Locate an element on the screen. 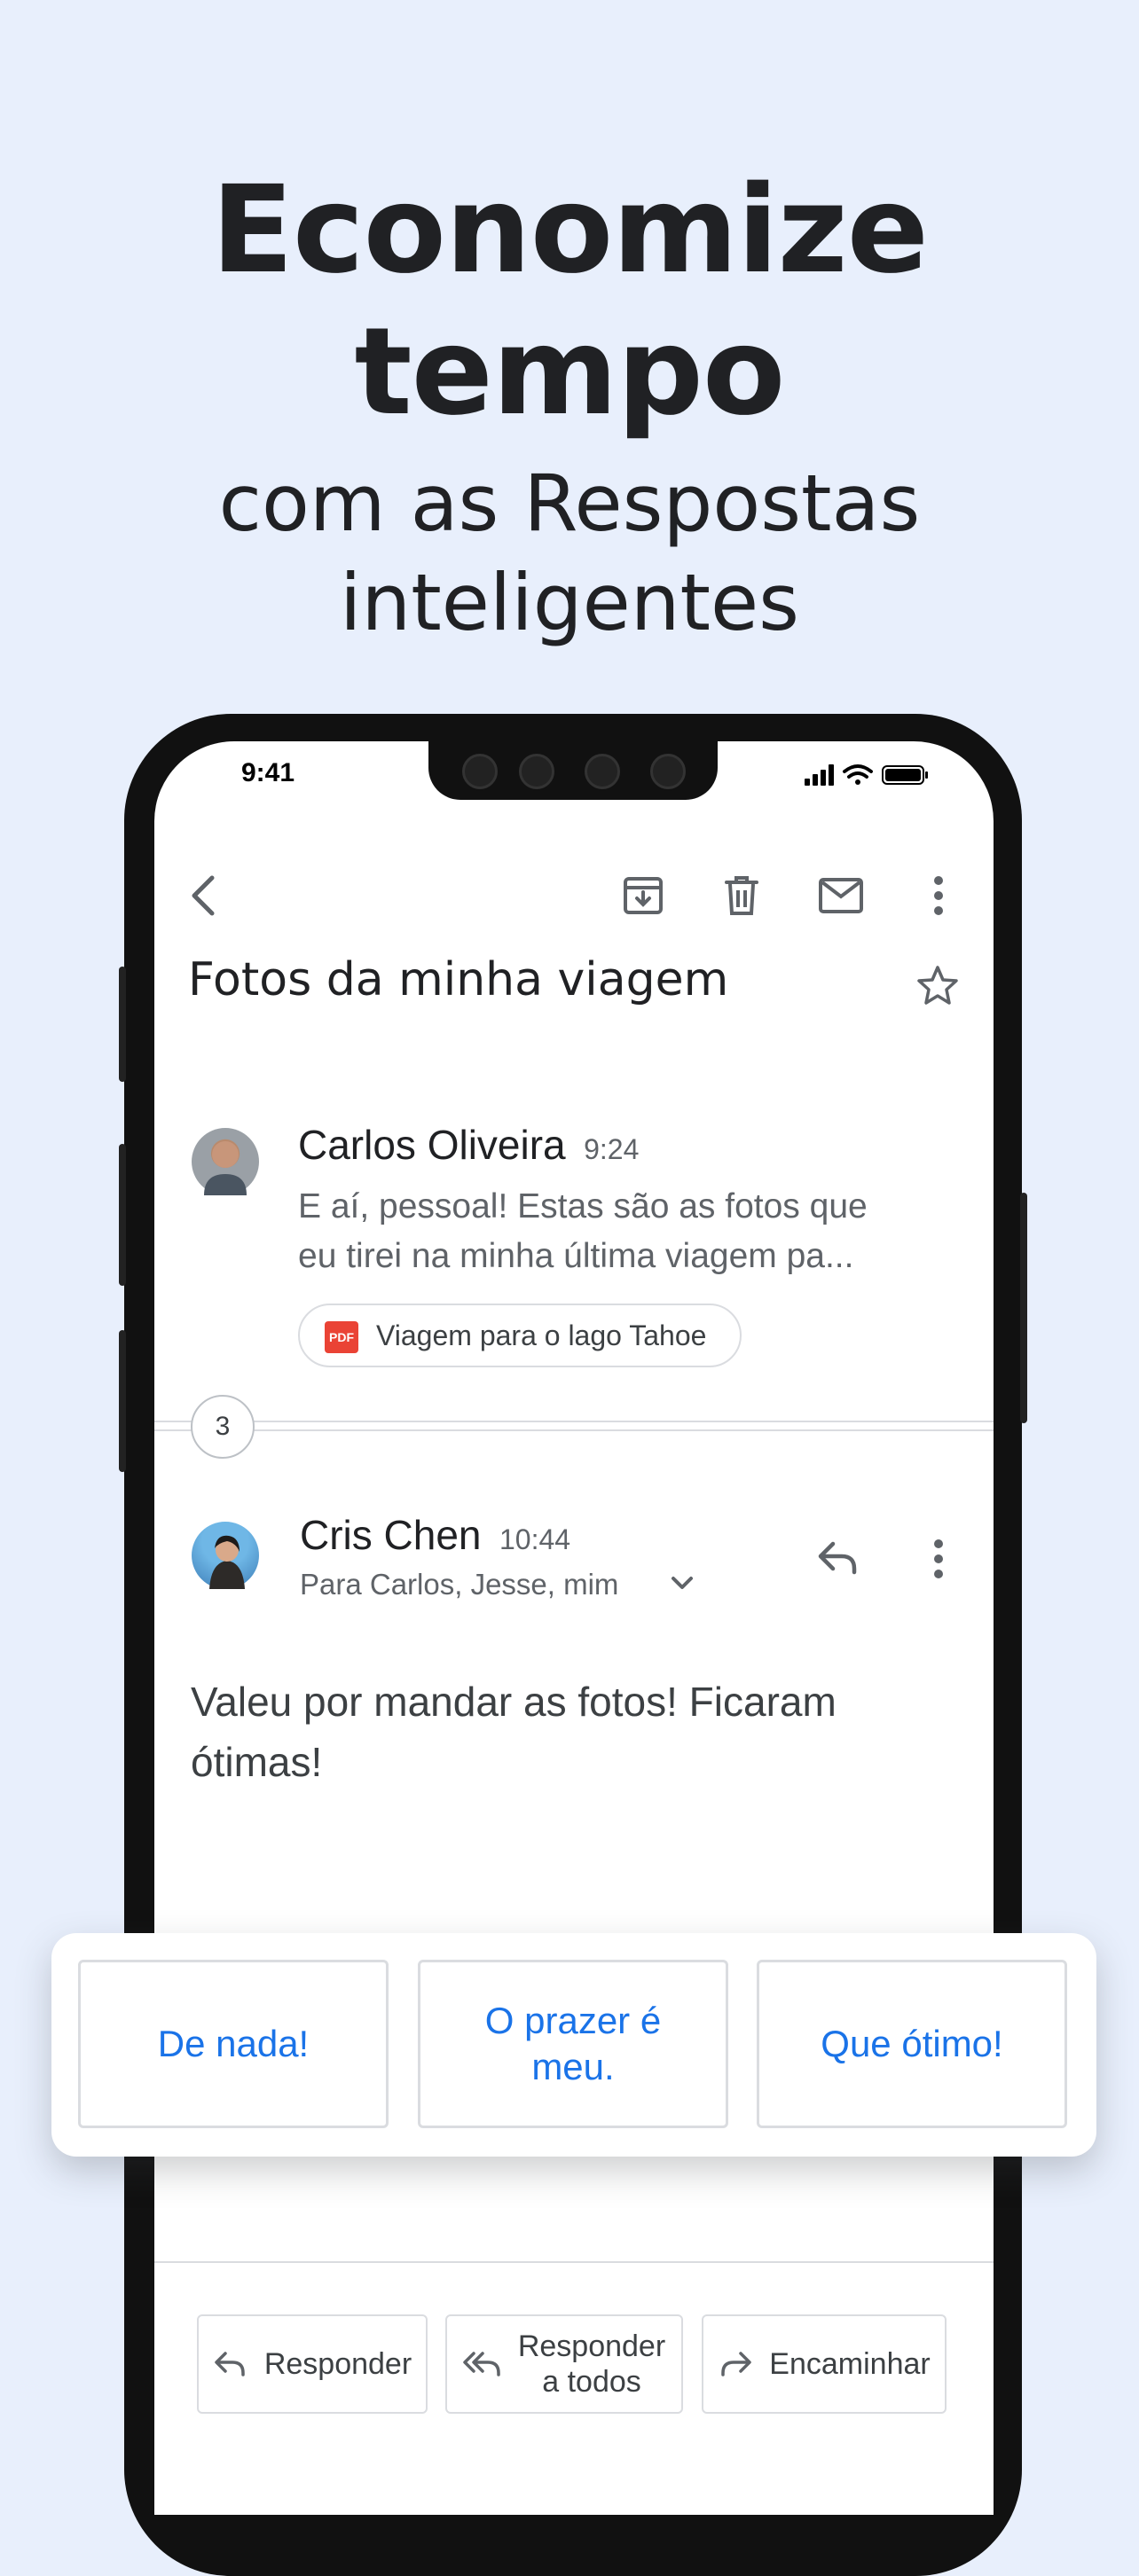  smart-reply-button: Que ótimo! is located at coordinates (912, 2044).